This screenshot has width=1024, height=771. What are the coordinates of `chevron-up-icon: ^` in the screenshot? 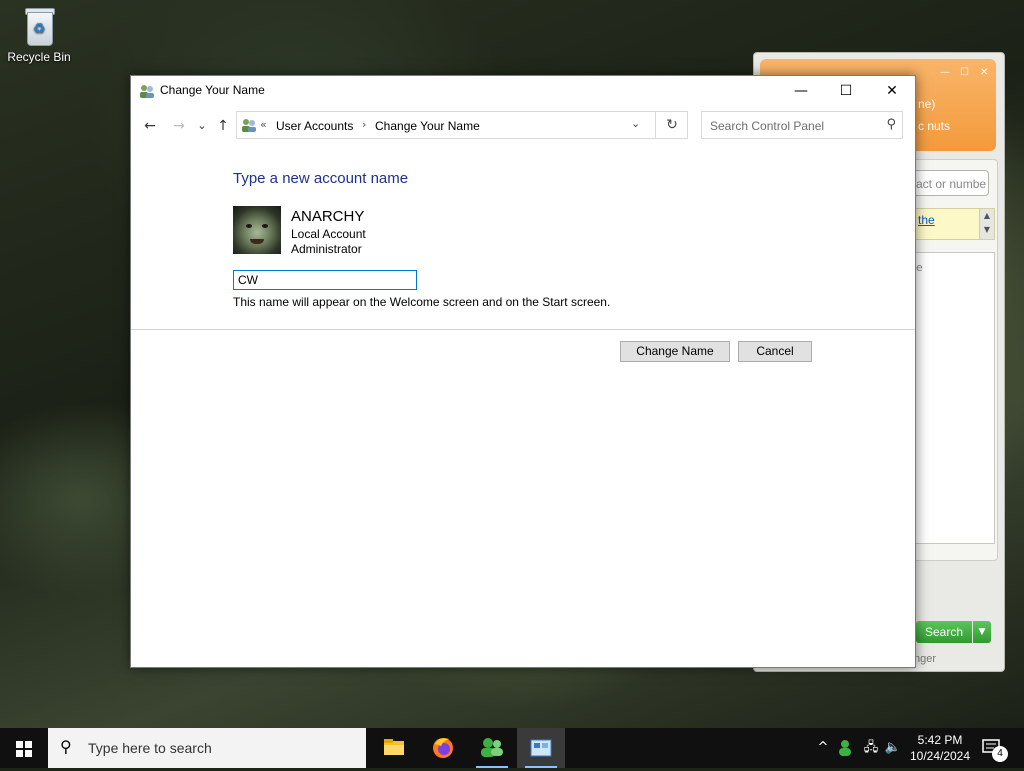 It's located at (823, 748).